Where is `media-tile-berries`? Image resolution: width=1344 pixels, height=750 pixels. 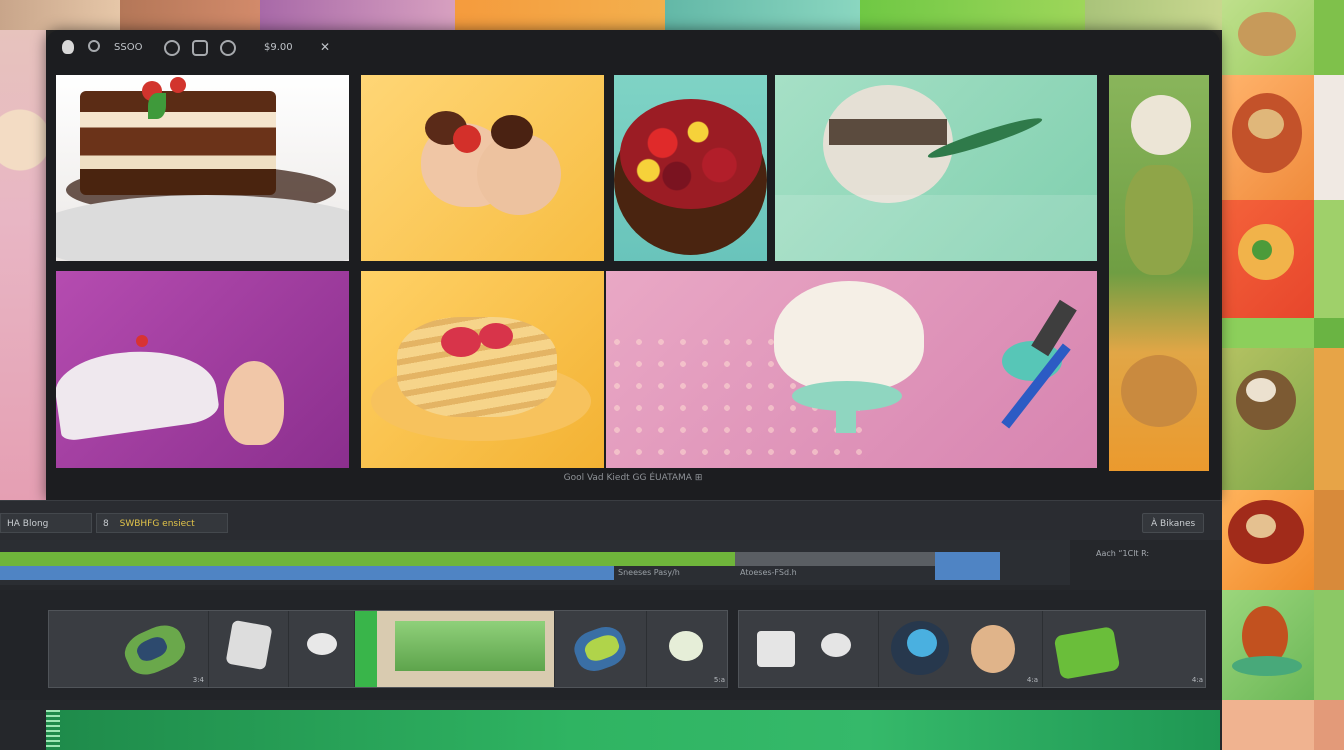
media-tile-berries is located at coordinates (690, 168).